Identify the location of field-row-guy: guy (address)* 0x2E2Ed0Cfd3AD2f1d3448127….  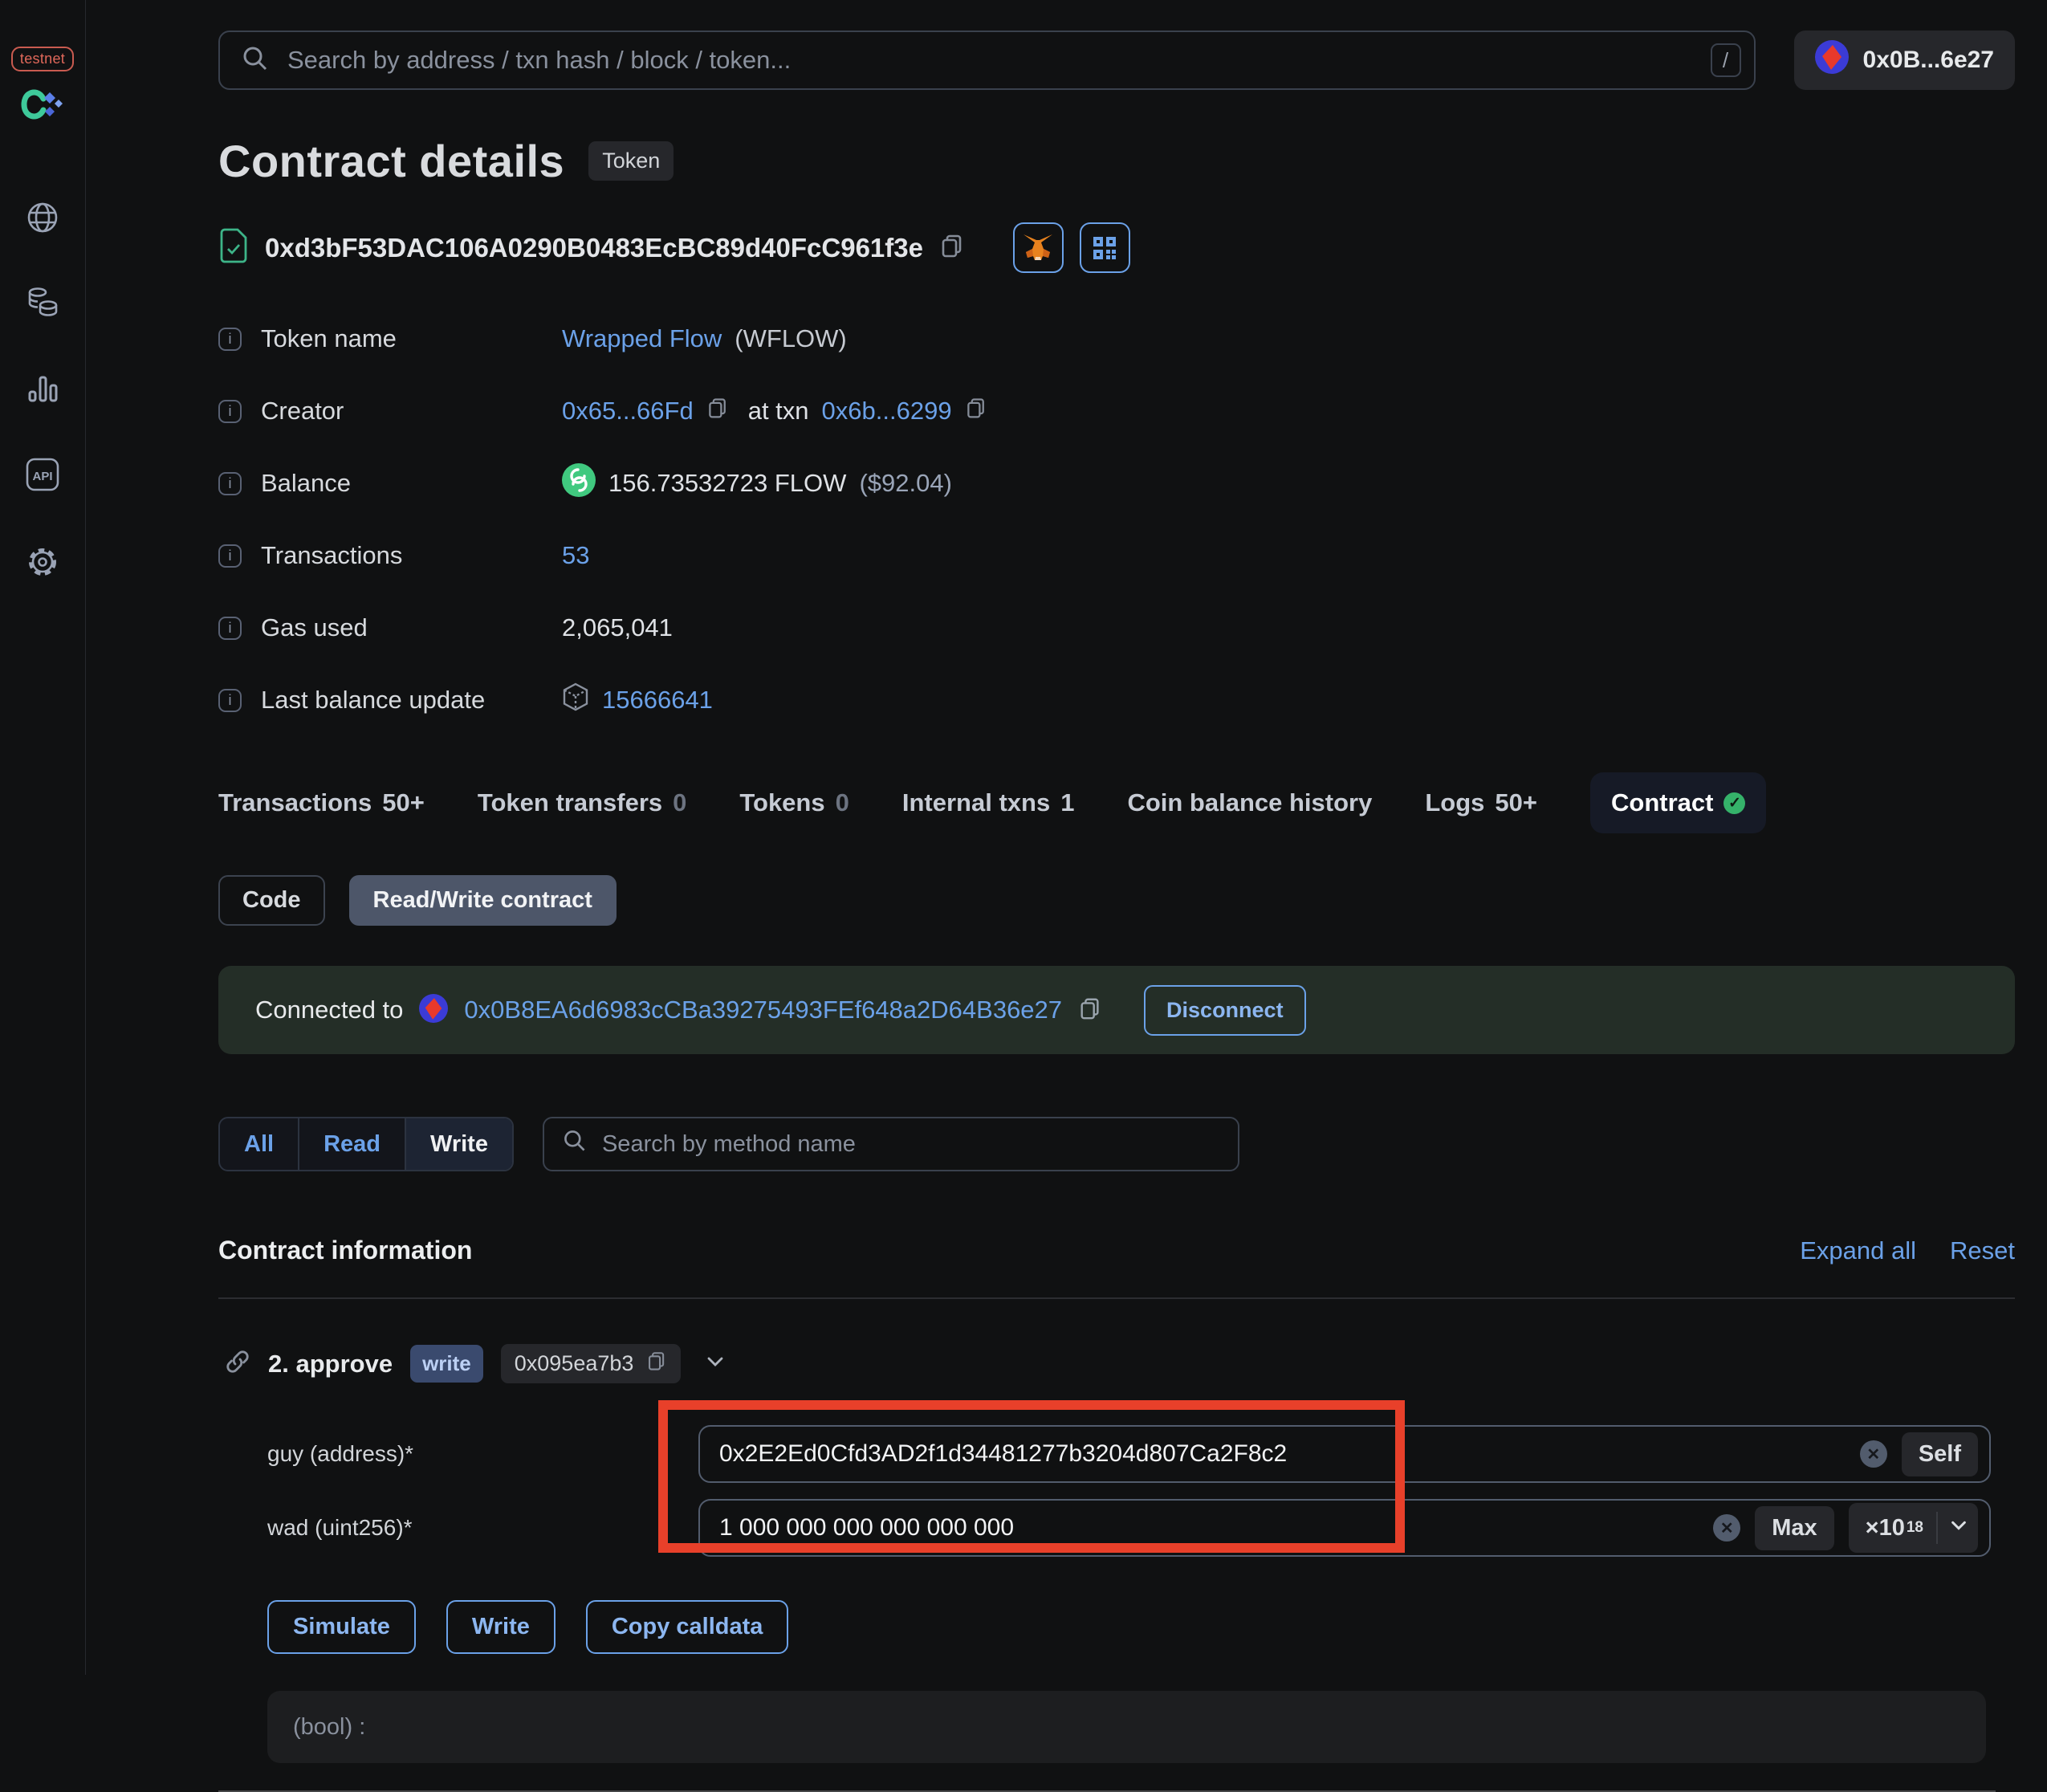
(1141, 1454).